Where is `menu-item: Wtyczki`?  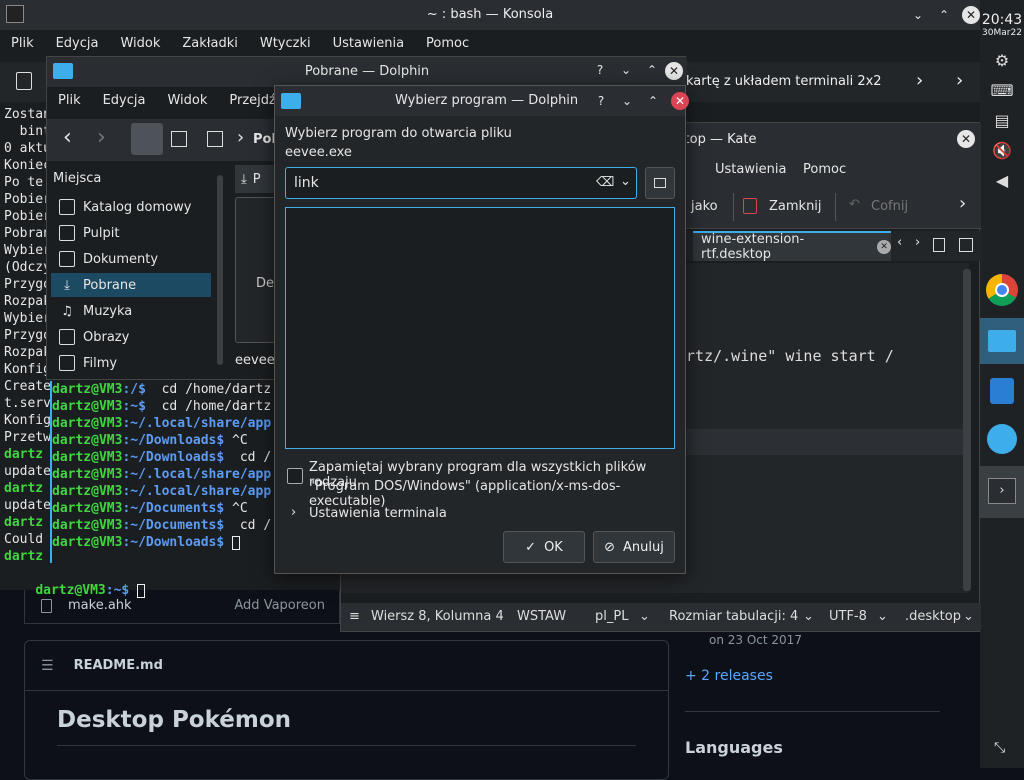 menu-item: Wtyczki is located at coordinates (285, 43).